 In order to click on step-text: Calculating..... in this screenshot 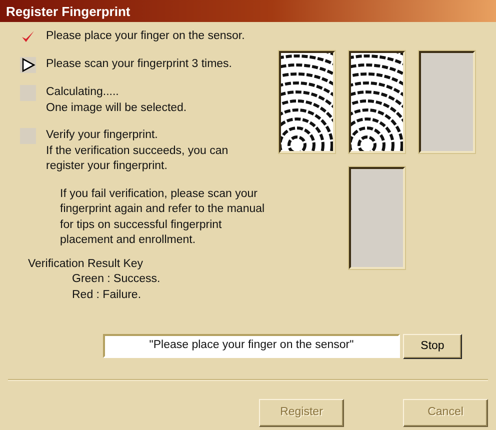, I will do `click(83, 92)`.